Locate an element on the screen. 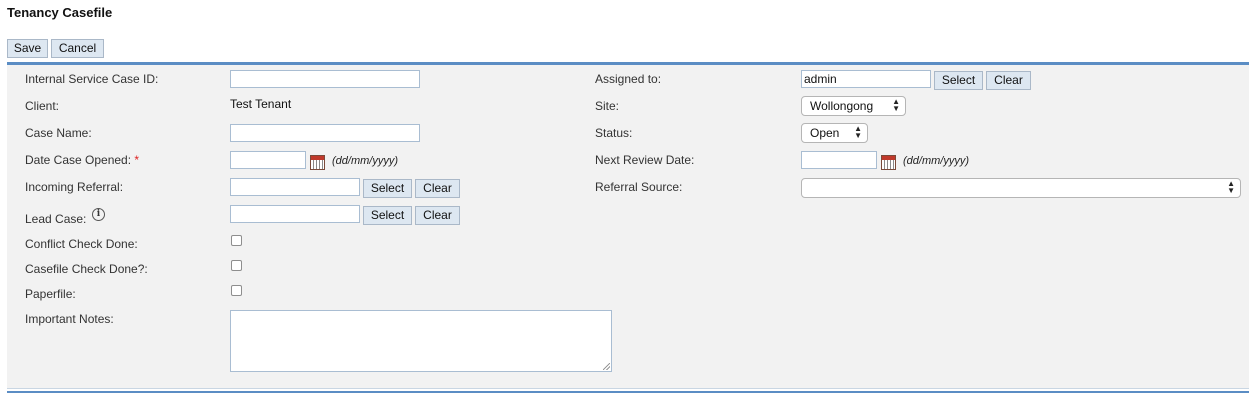 This screenshot has width=1249, height=395. conflict-check-label: Conflict Check Done: is located at coordinates (81, 244).